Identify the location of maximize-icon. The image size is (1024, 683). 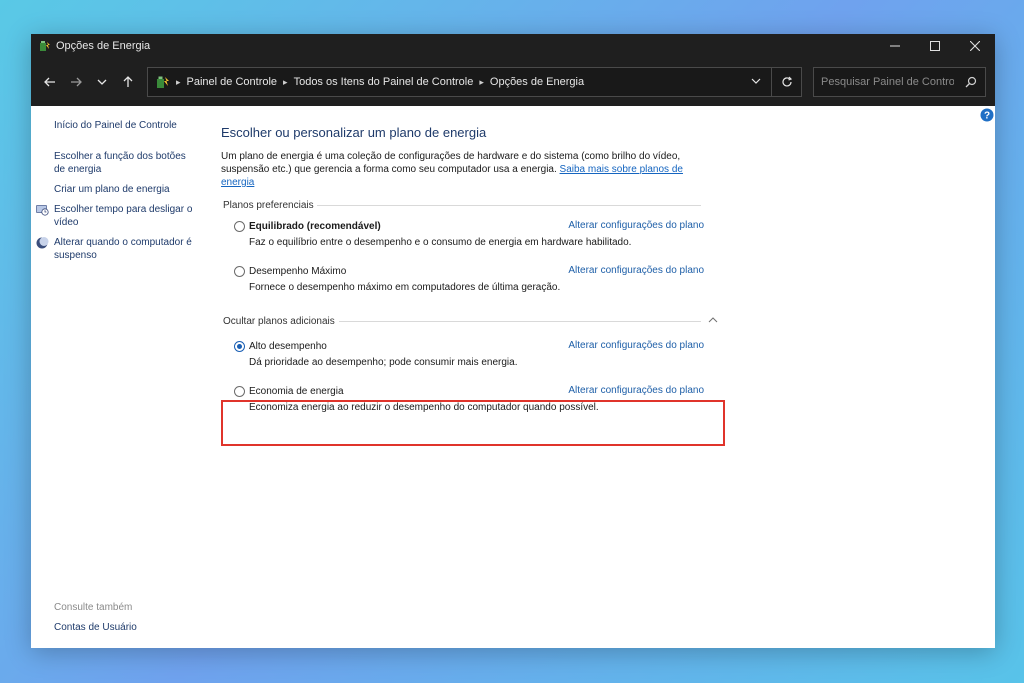
(935, 46).